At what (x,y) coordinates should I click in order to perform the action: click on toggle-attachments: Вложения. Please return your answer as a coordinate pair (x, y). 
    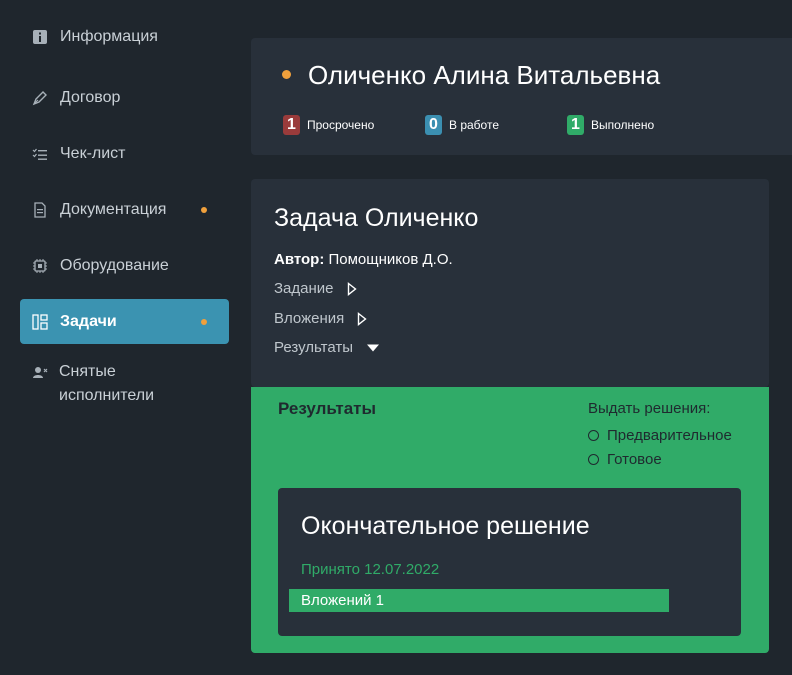
    Looking at the image, I should click on (320, 318).